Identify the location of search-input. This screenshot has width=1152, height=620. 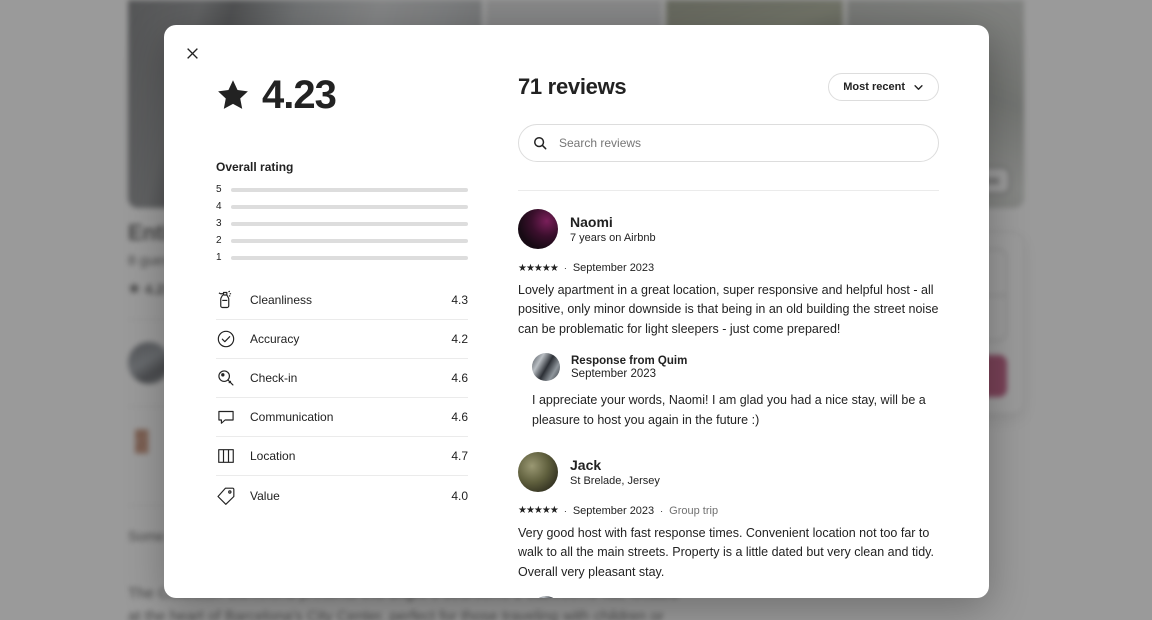
(728, 143).